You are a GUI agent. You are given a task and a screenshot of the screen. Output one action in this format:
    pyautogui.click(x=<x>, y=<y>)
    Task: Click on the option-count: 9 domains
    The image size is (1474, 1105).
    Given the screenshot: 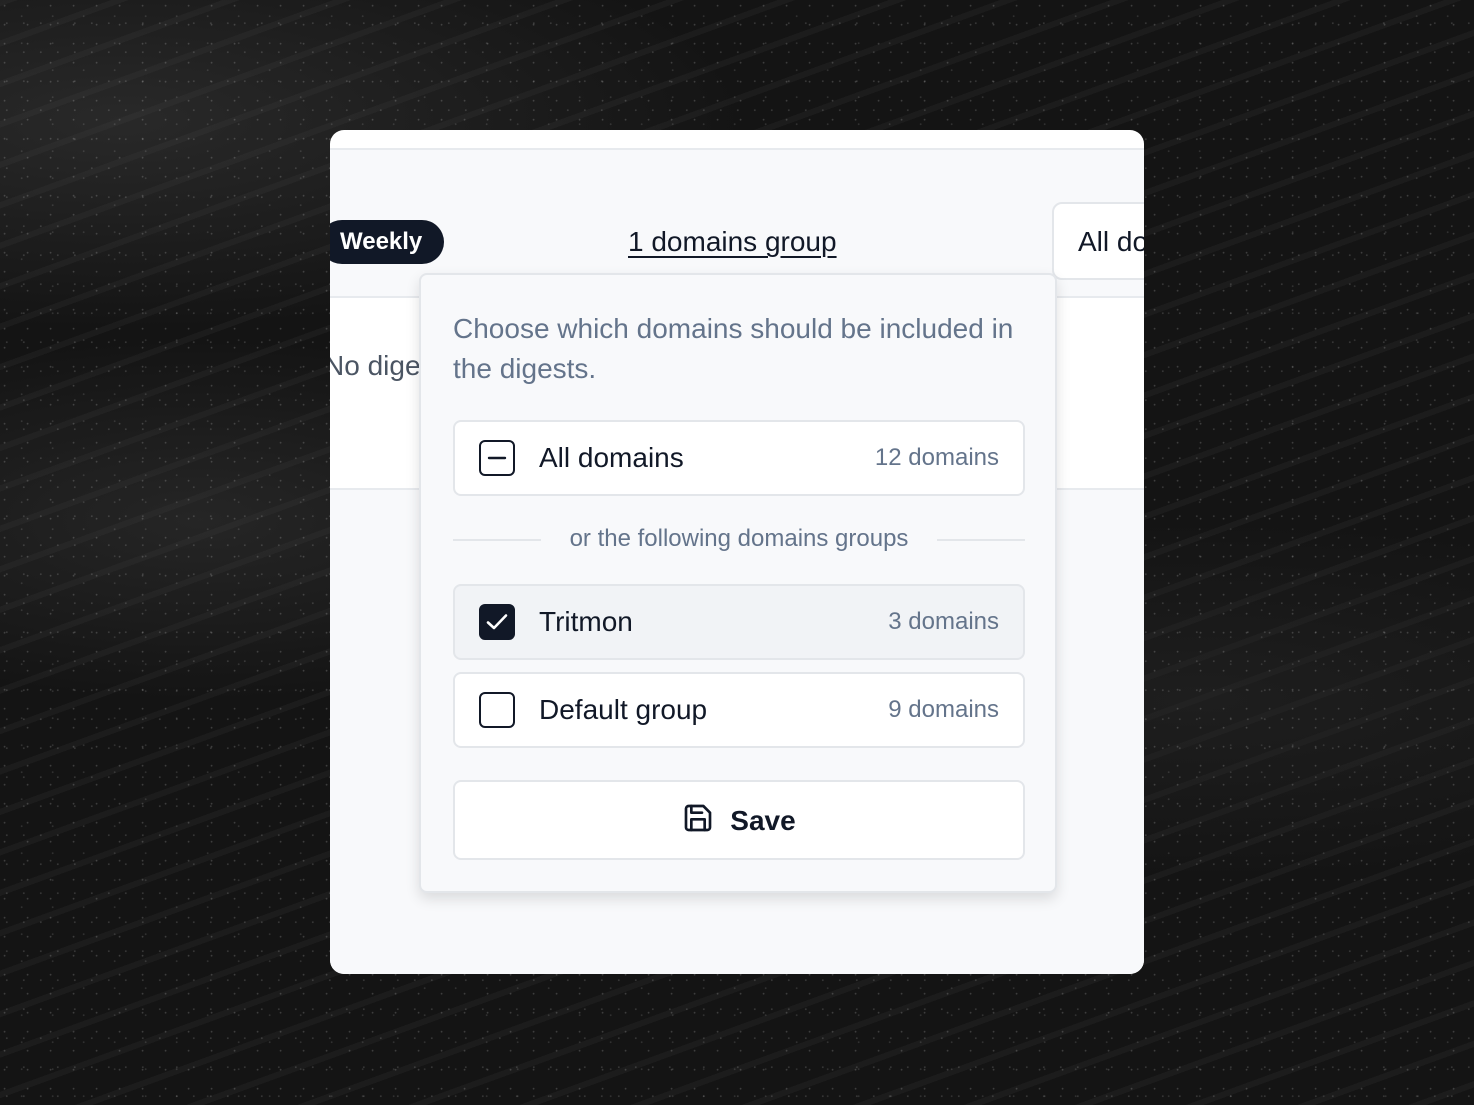 What is the action you would take?
    pyautogui.click(x=943, y=709)
    